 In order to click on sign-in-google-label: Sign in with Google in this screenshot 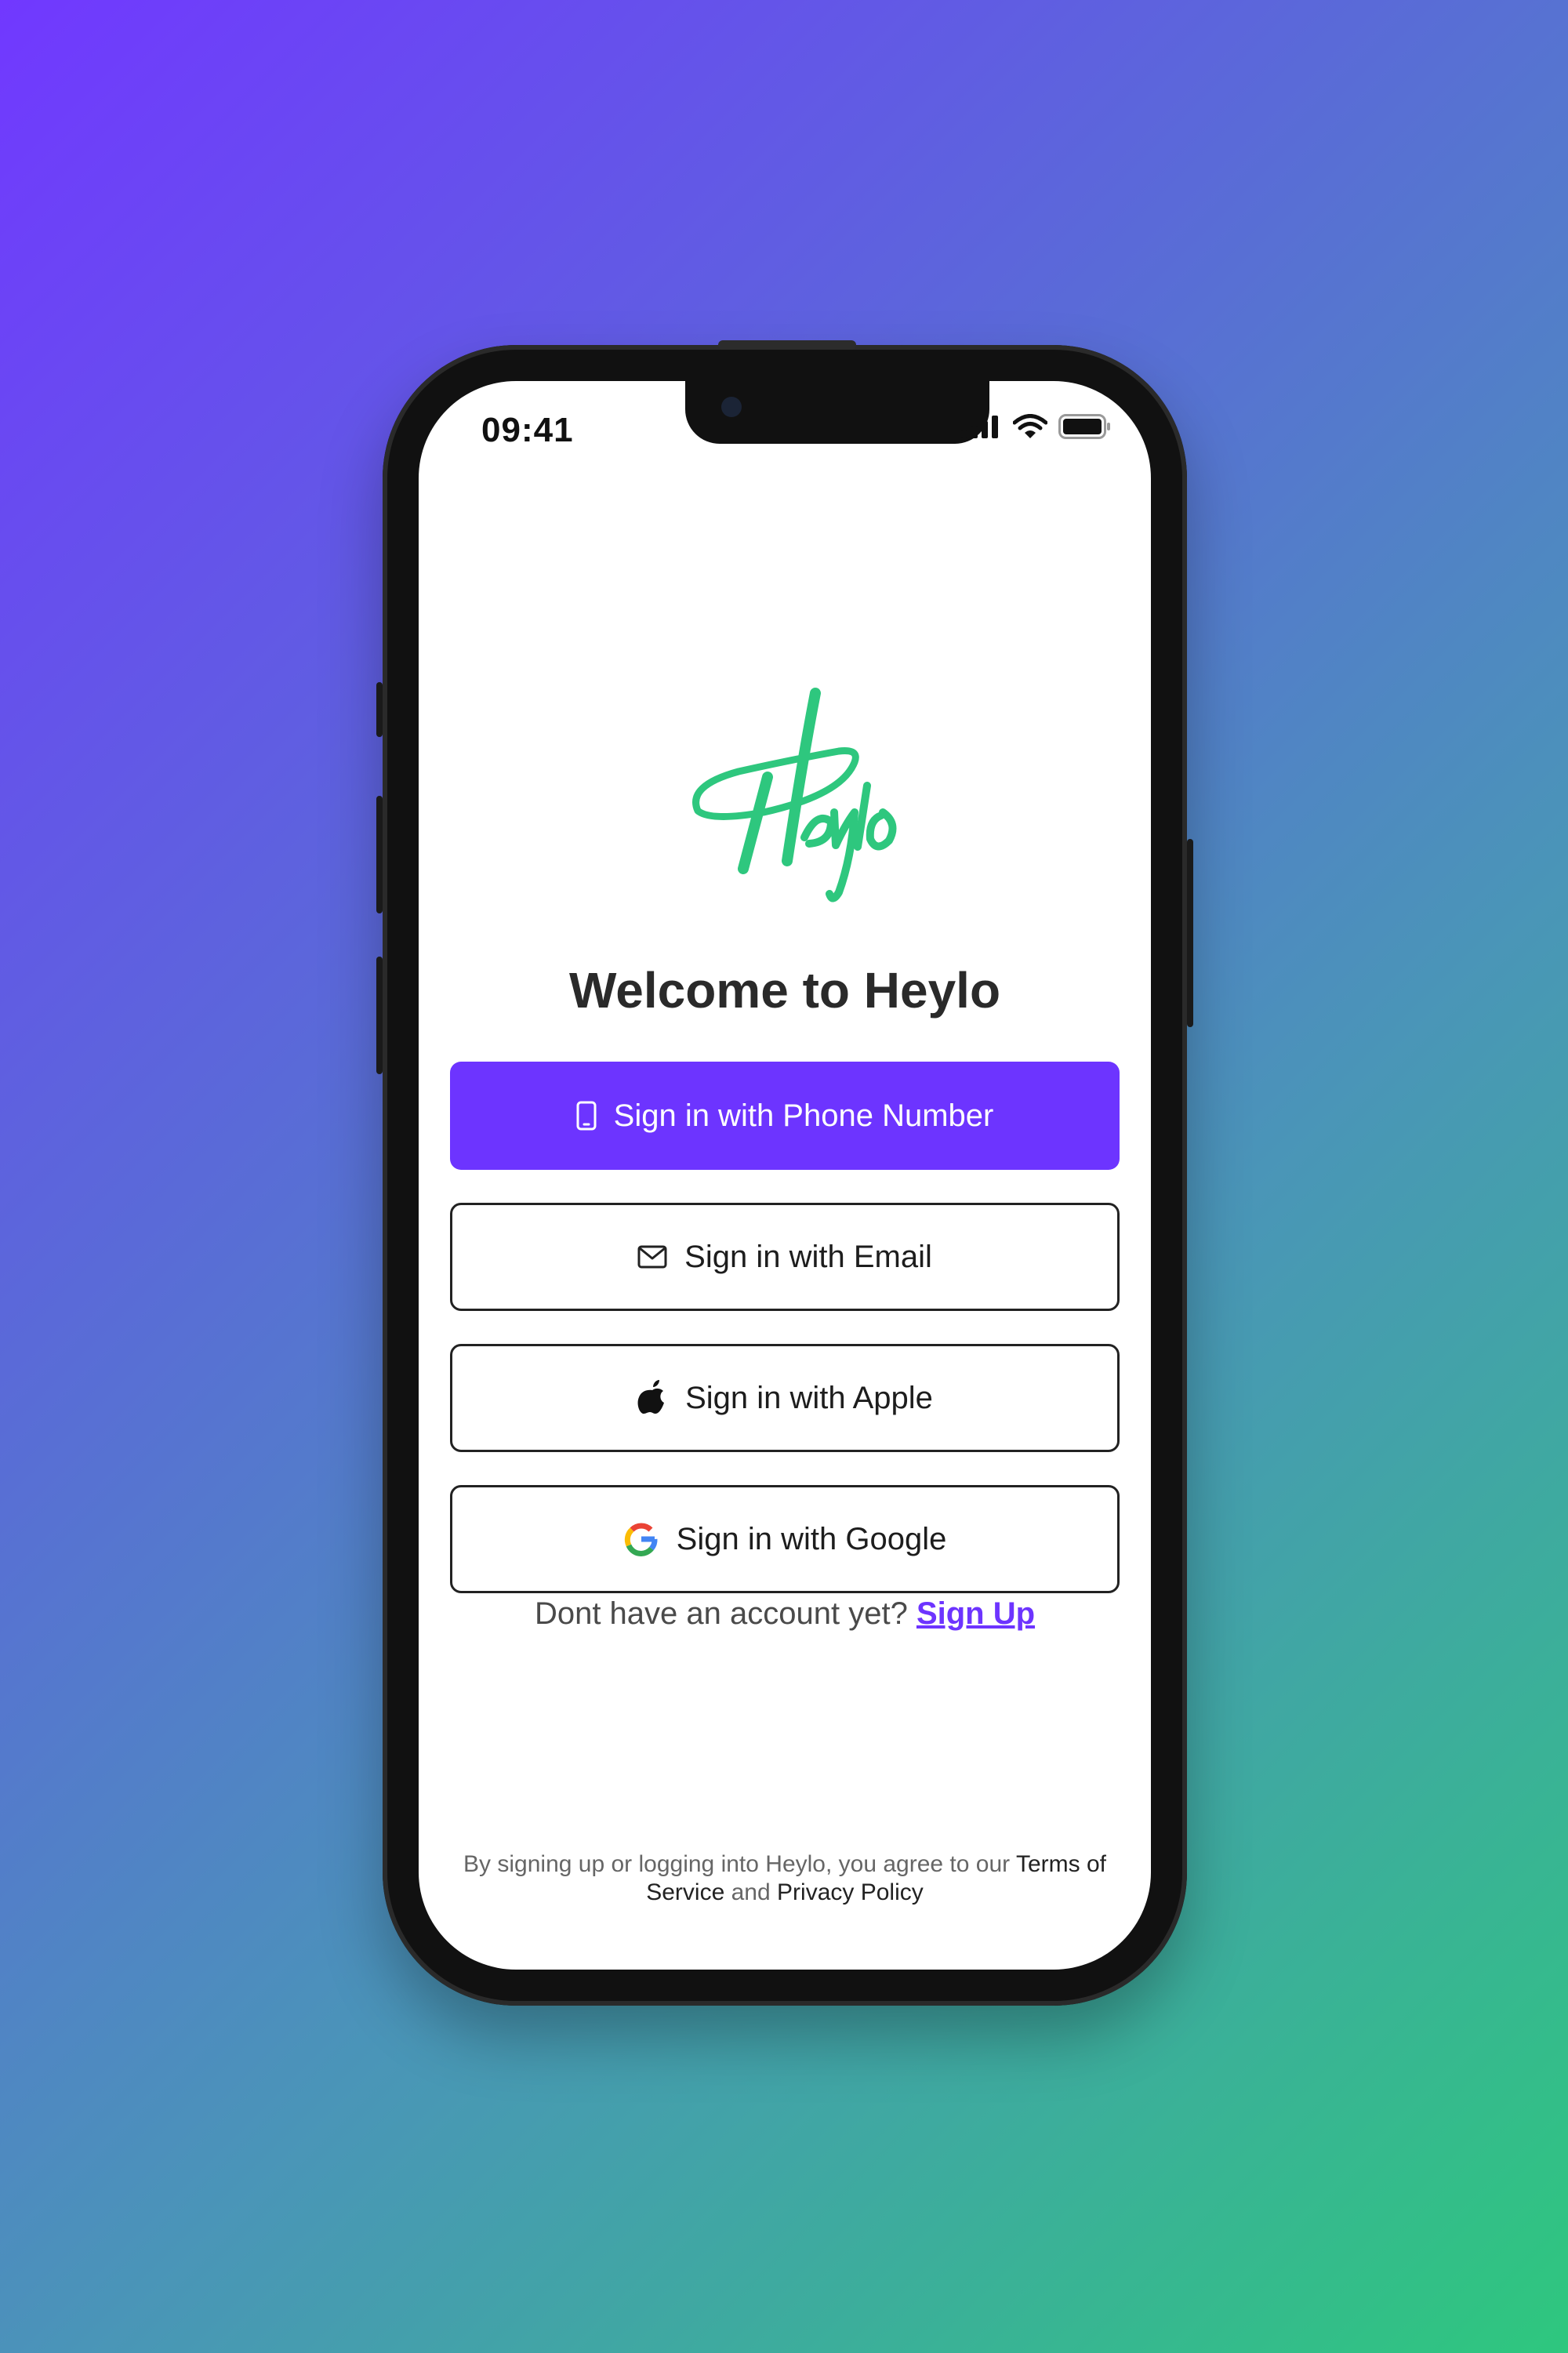, I will do `click(811, 1539)`.